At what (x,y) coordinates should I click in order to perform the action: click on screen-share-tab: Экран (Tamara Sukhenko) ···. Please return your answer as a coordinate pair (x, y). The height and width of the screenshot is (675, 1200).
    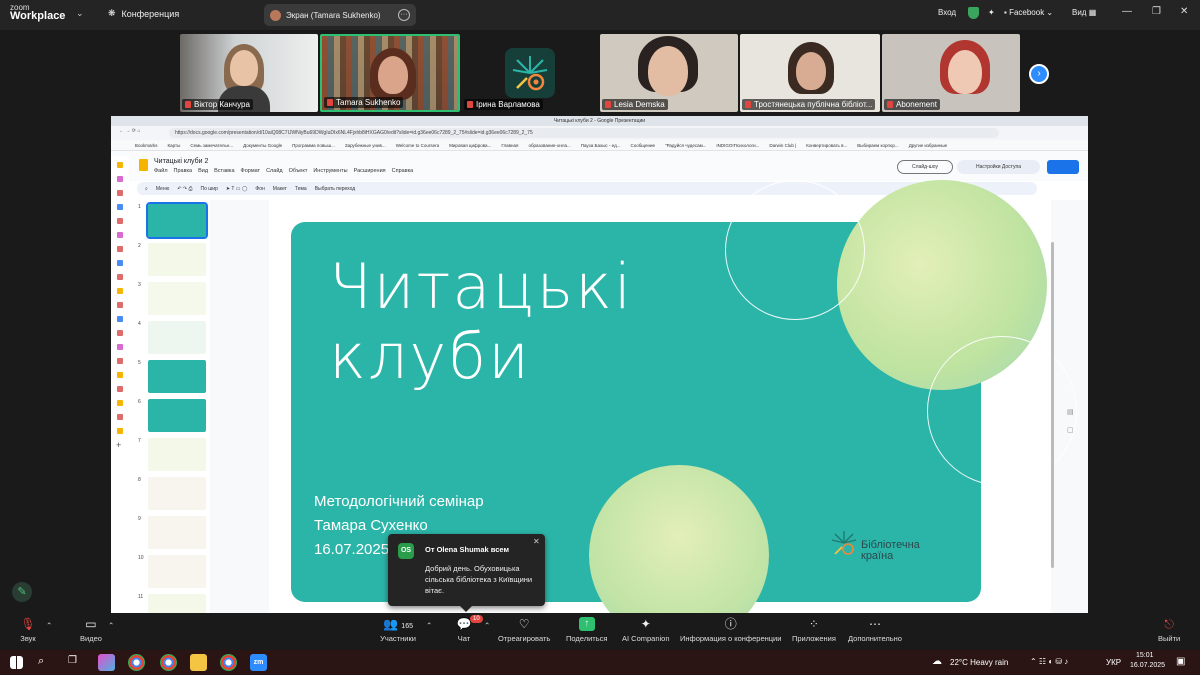
    Looking at the image, I should click on (340, 15).